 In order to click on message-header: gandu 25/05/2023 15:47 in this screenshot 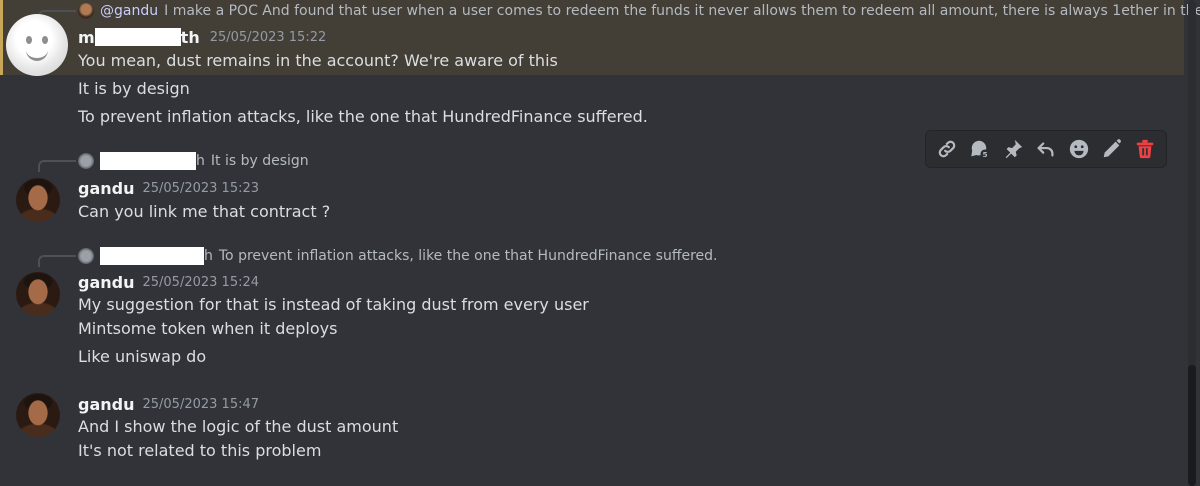, I will do `click(168, 404)`.